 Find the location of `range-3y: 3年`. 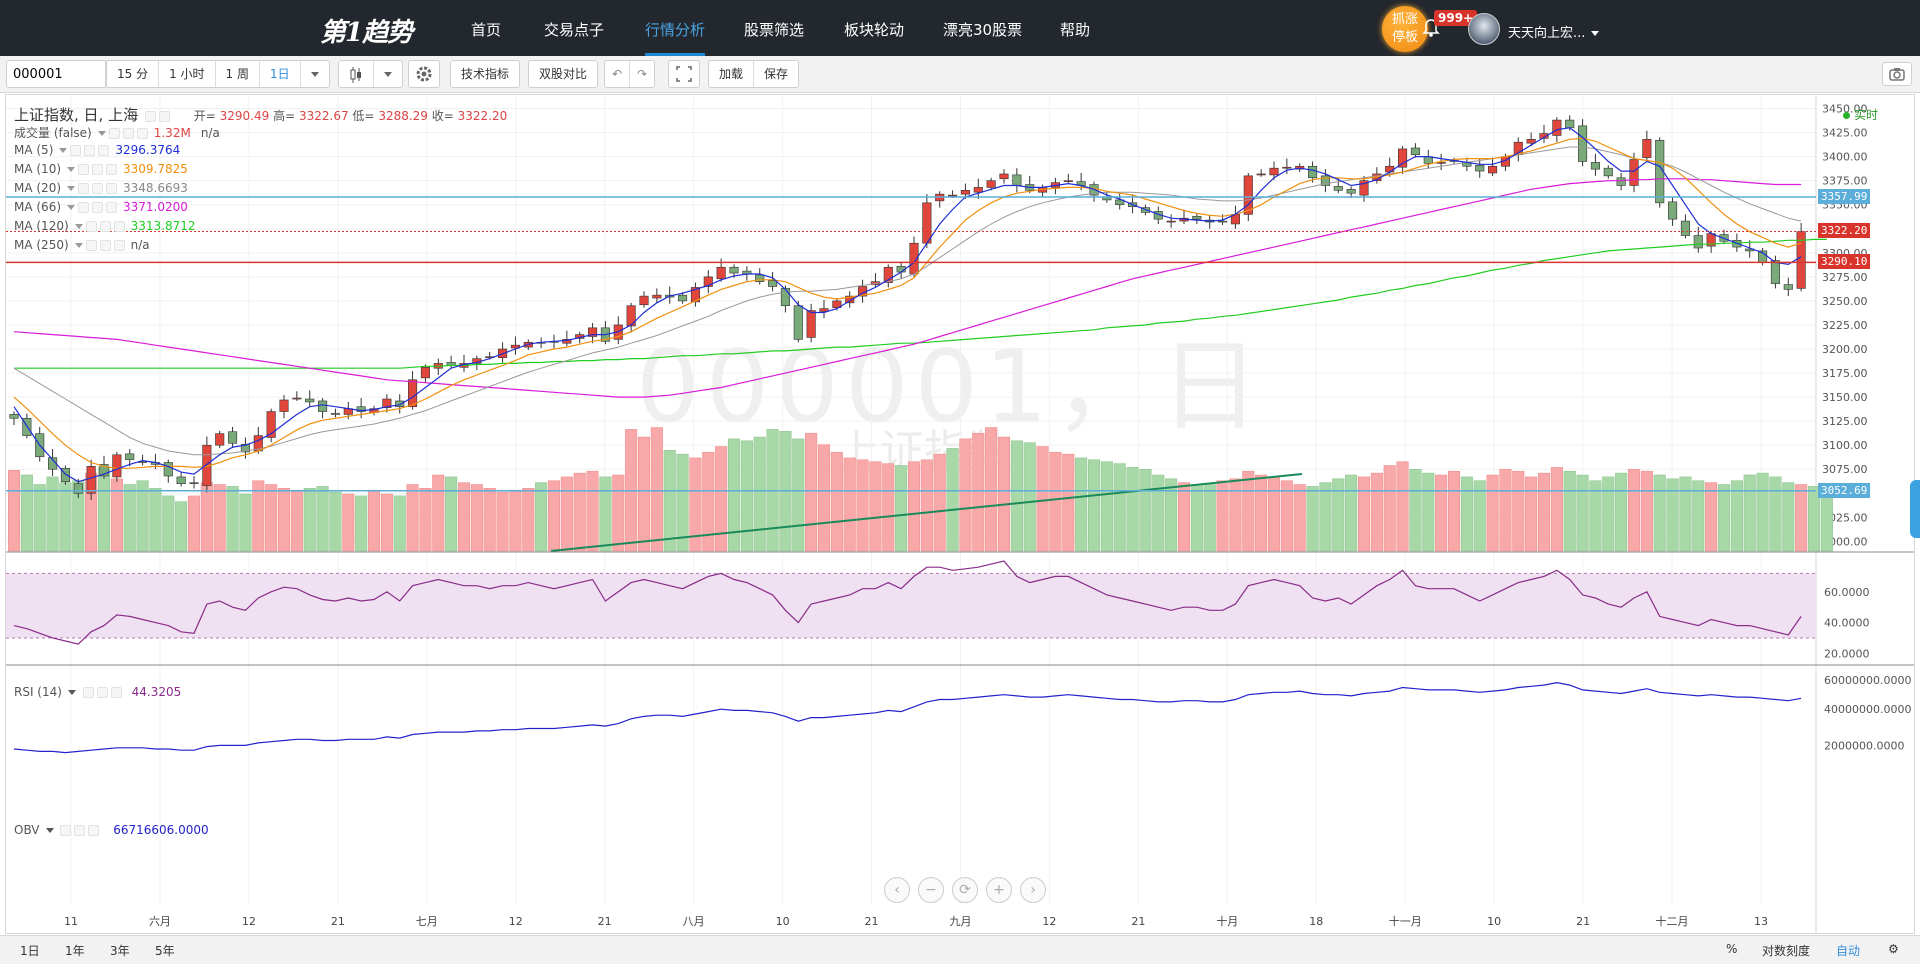

range-3y: 3年 is located at coordinates (120, 950).